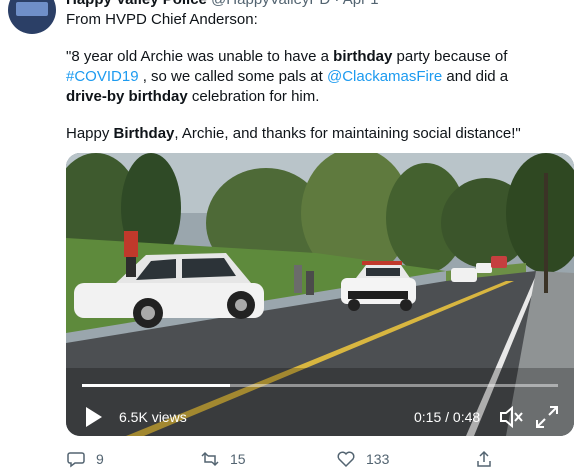  What do you see at coordinates (384, 76) in the screenshot?
I see `mention-link: @ClackamasFire` at bounding box center [384, 76].